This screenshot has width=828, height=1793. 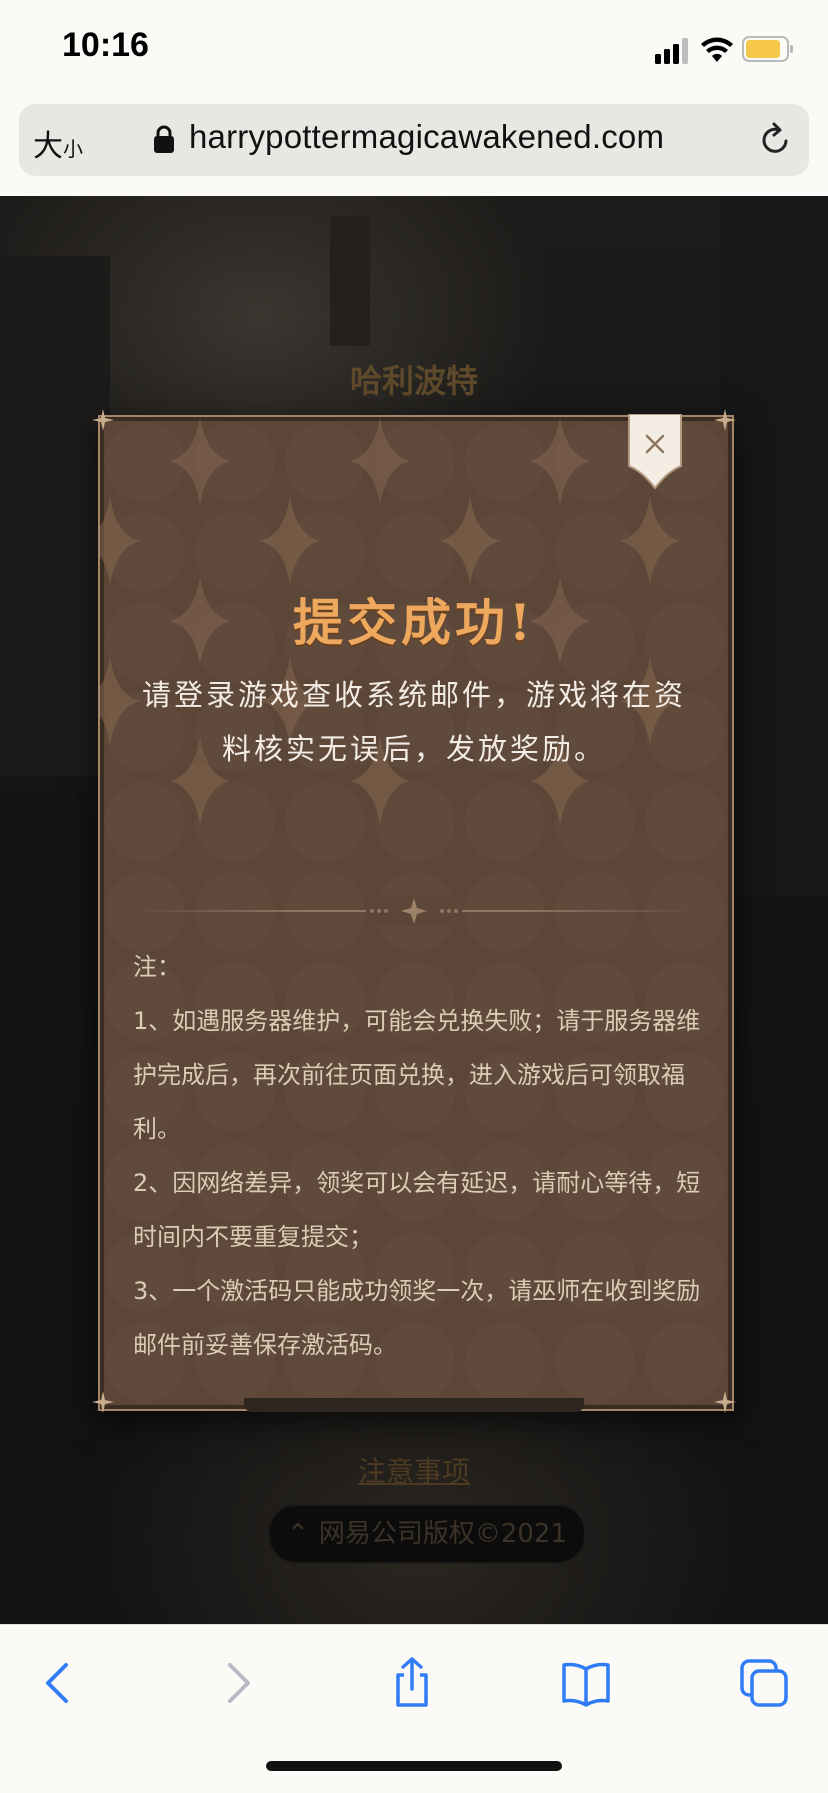 What do you see at coordinates (655, 452) in the screenshot?
I see `close-icon` at bounding box center [655, 452].